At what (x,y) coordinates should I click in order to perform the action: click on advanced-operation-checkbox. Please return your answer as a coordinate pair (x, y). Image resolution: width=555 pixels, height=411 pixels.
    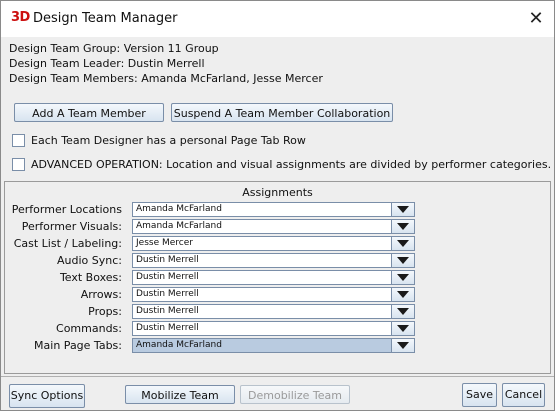
    Looking at the image, I should click on (18, 164).